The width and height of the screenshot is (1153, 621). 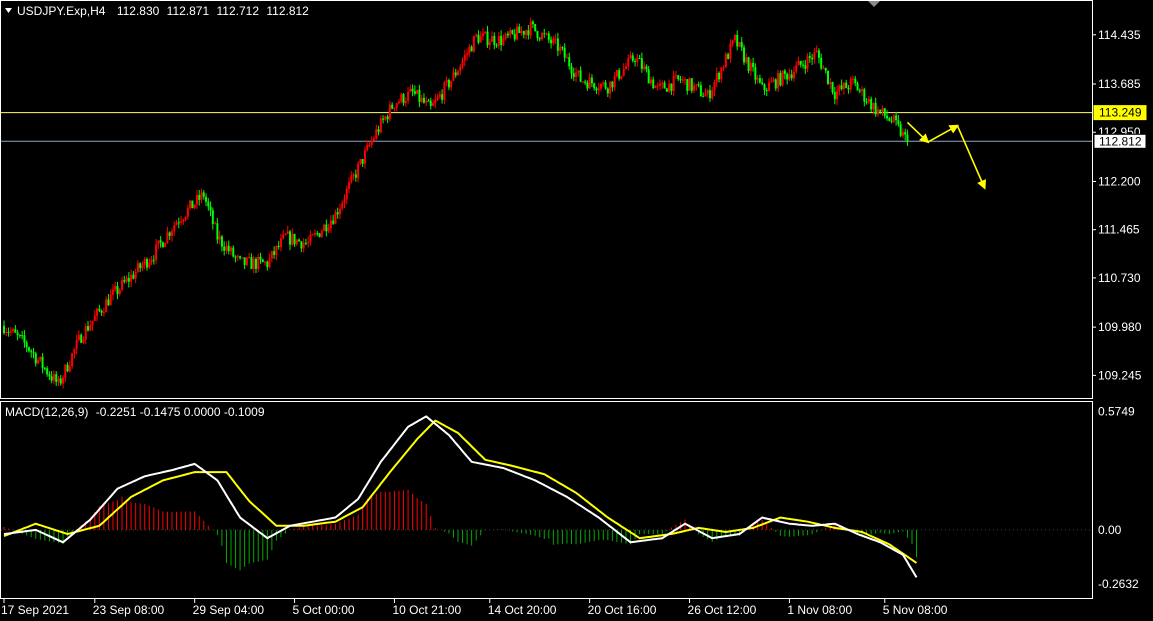 What do you see at coordinates (188, 11) in the screenshot?
I see `high-value: 112.871` at bounding box center [188, 11].